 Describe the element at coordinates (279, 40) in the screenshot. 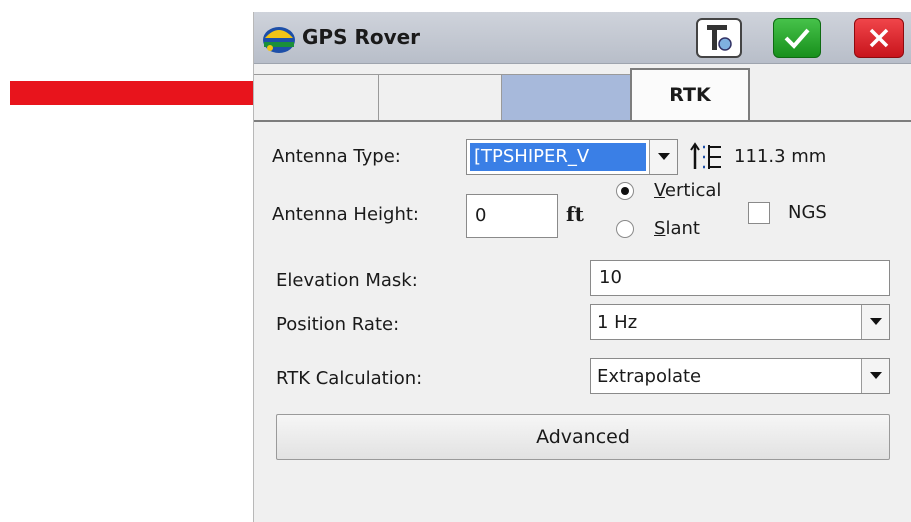

I see `gps-rover-helmet-icon` at that location.